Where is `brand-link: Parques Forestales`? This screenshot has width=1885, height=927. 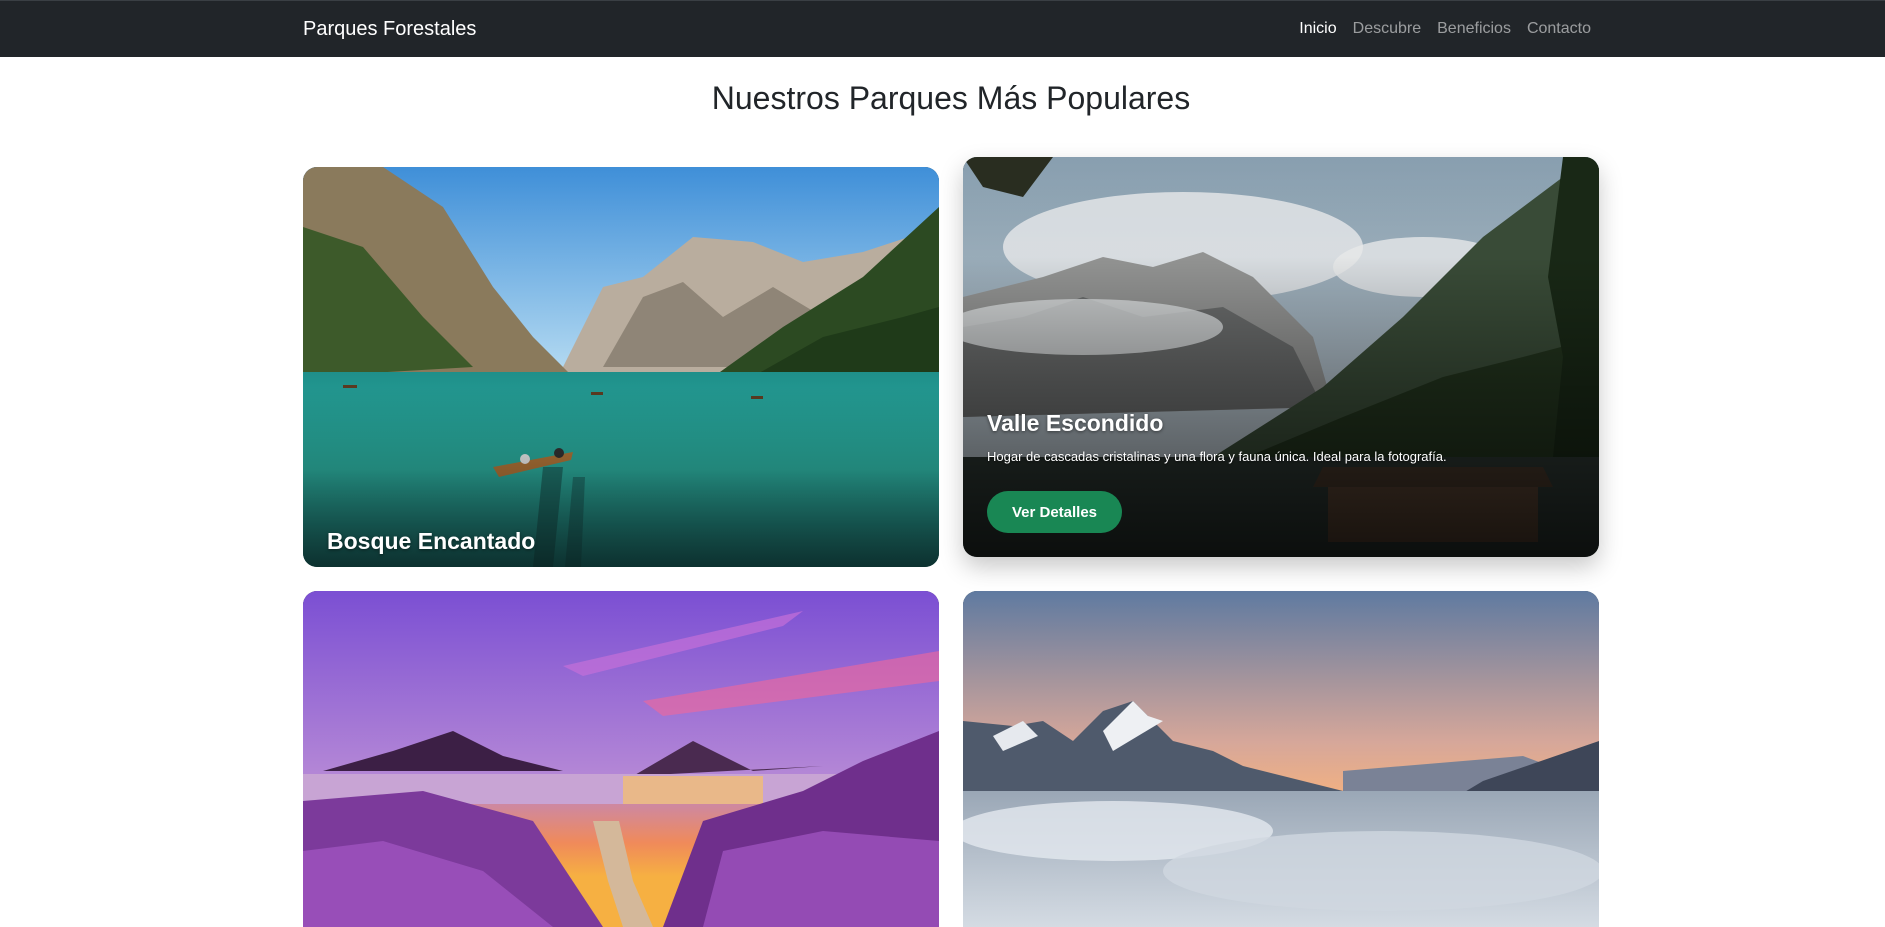 brand-link: Parques Forestales is located at coordinates (389, 29).